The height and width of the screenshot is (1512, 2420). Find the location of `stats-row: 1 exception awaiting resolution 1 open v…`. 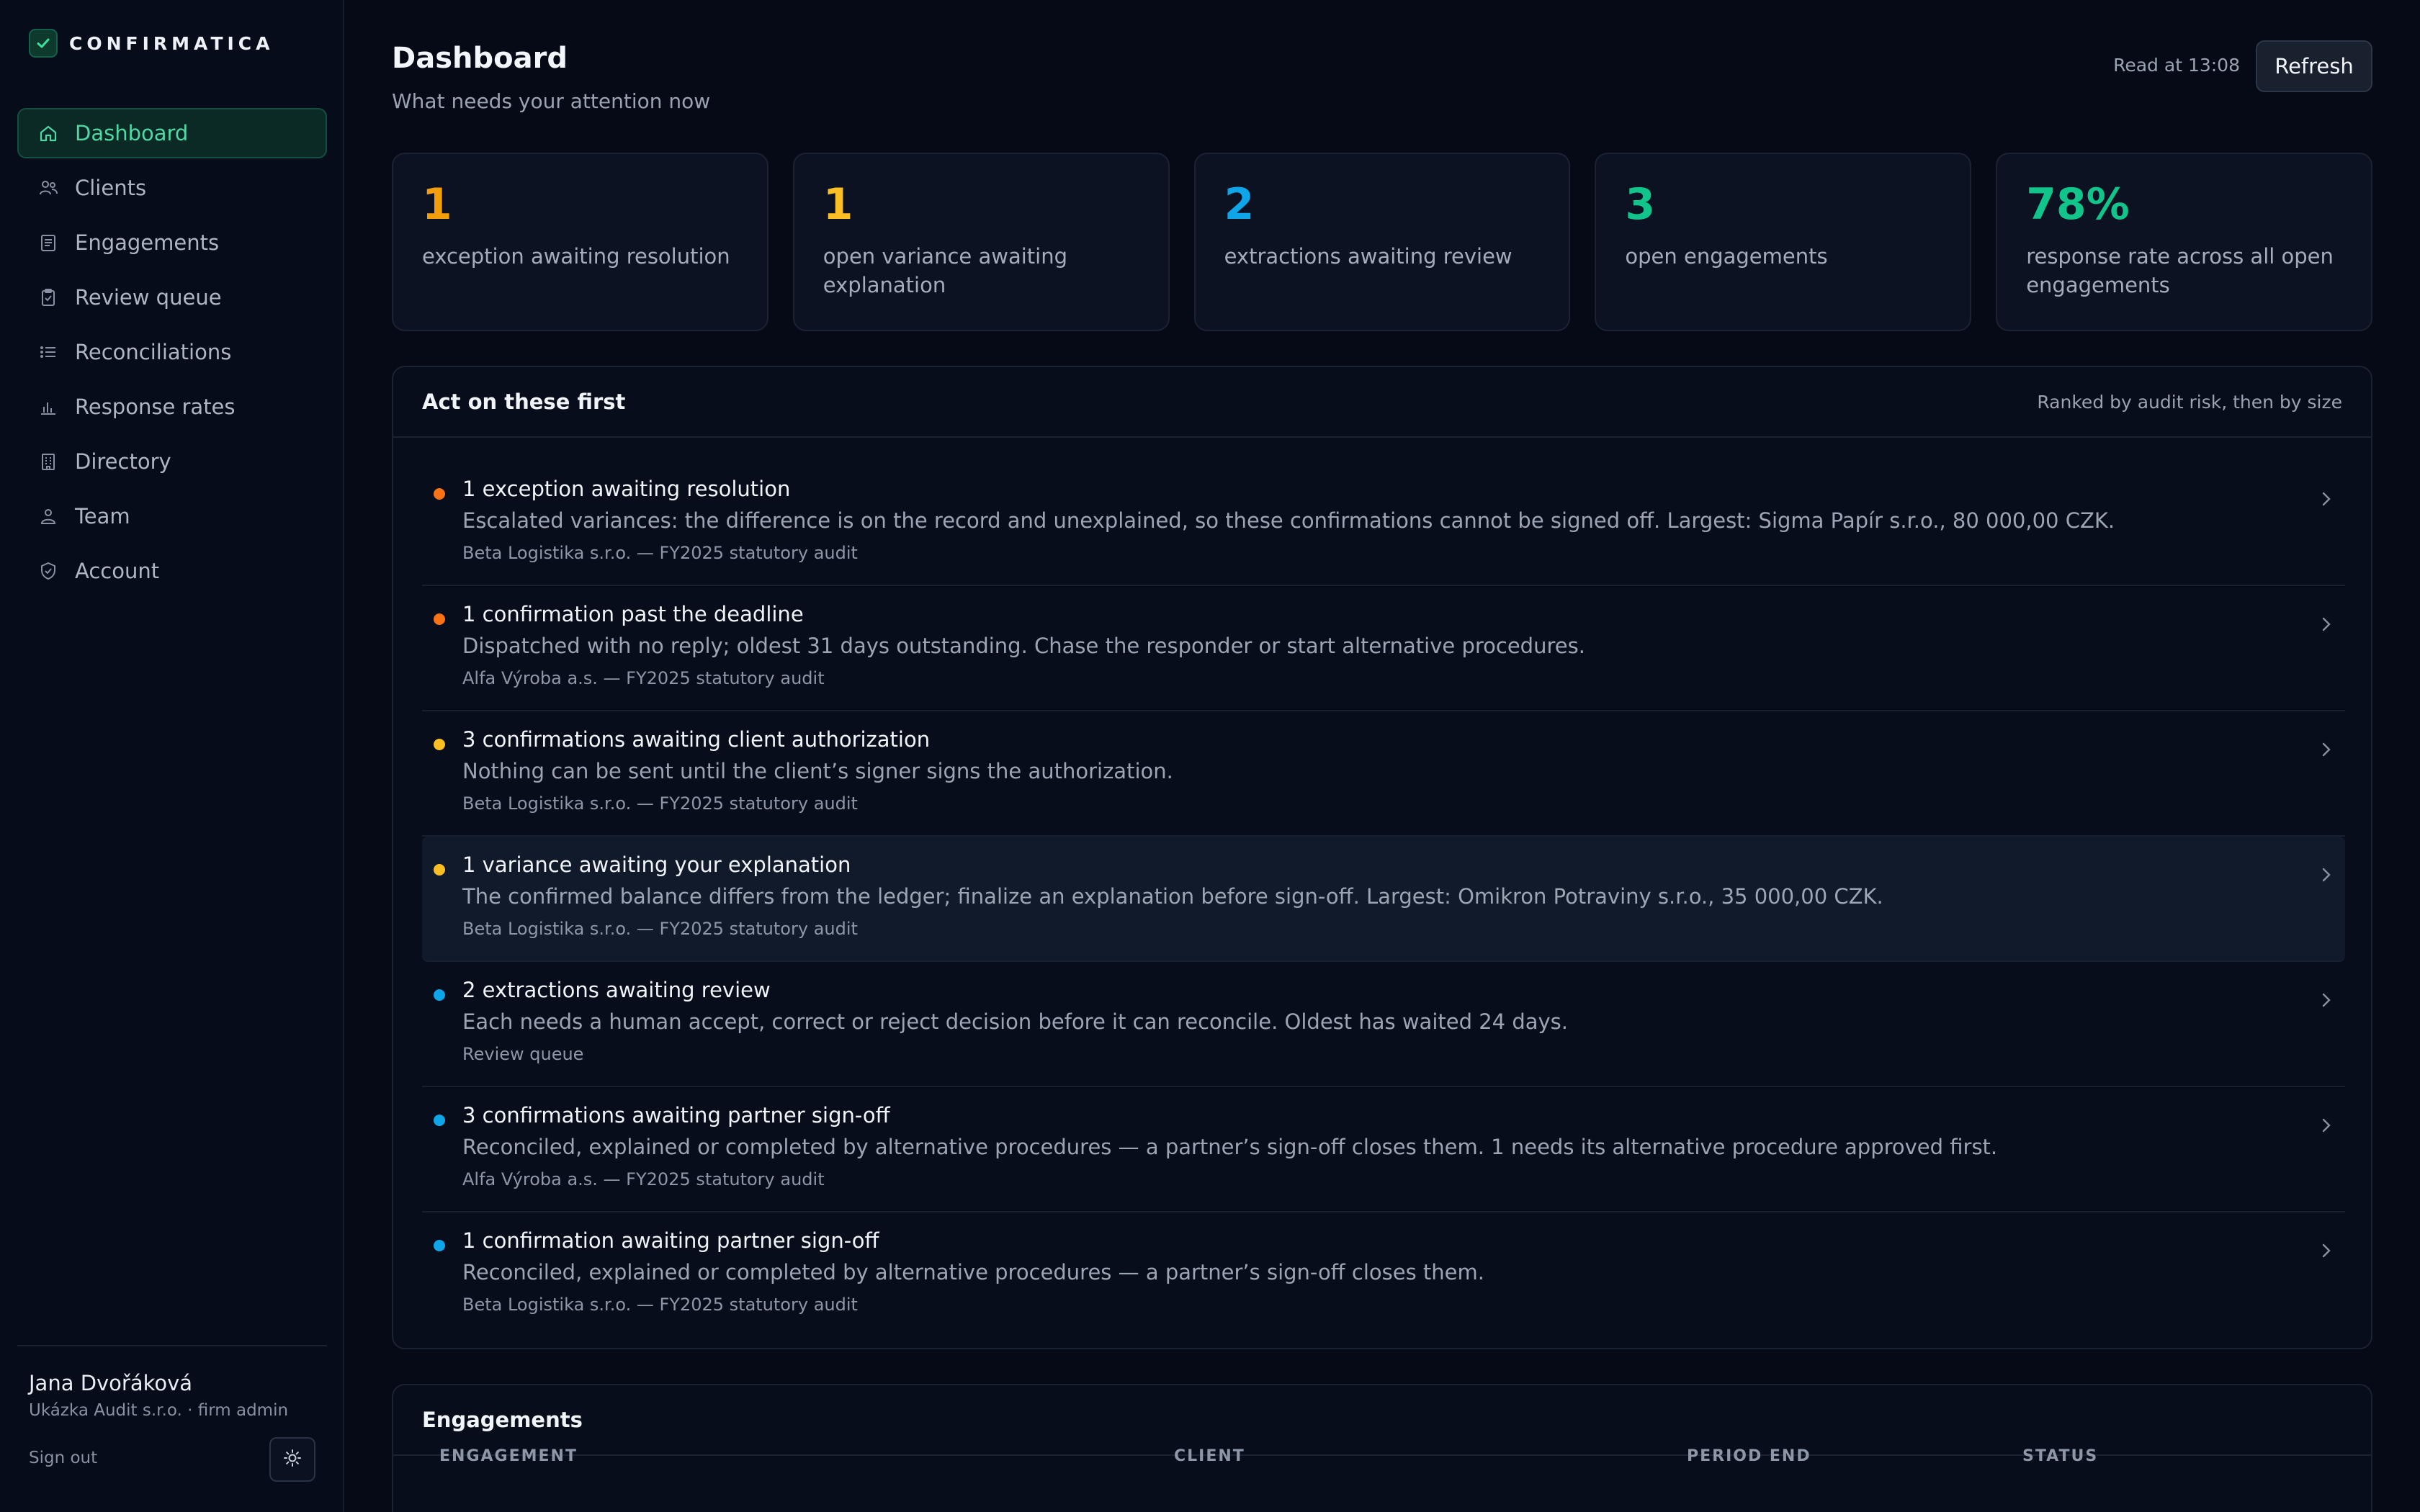

stats-row: 1 exception awaiting resolution 1 open v… is located at coordinates (1382, 242).